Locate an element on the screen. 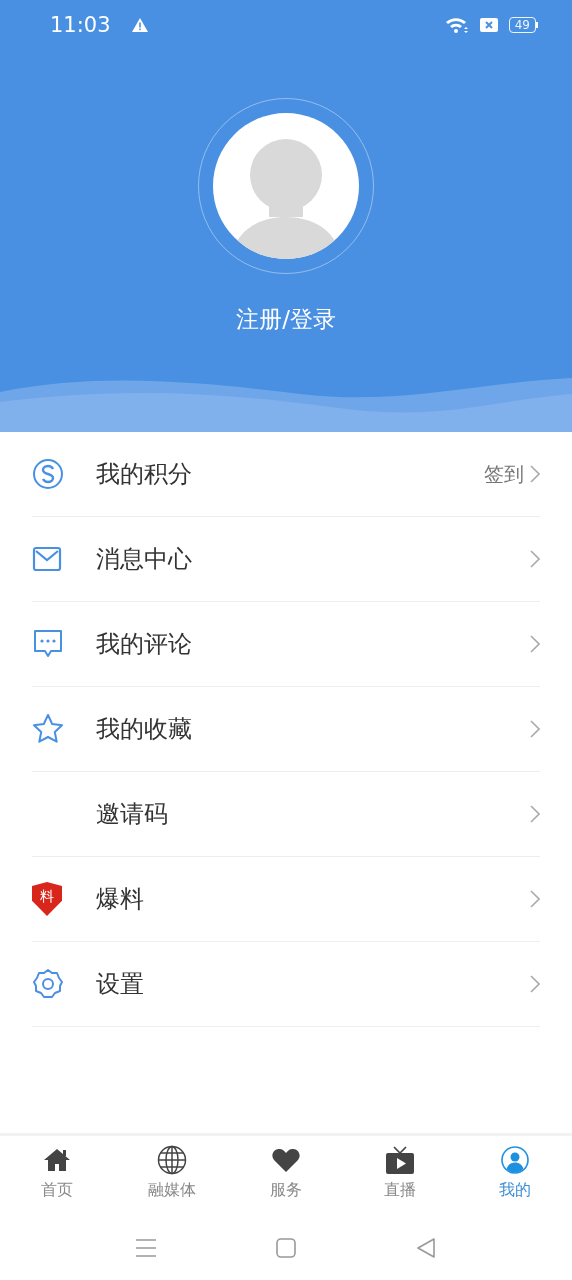 This screenshot has width=572, height=1280. status-time: 11:03 is located at coordinates (80, 25).